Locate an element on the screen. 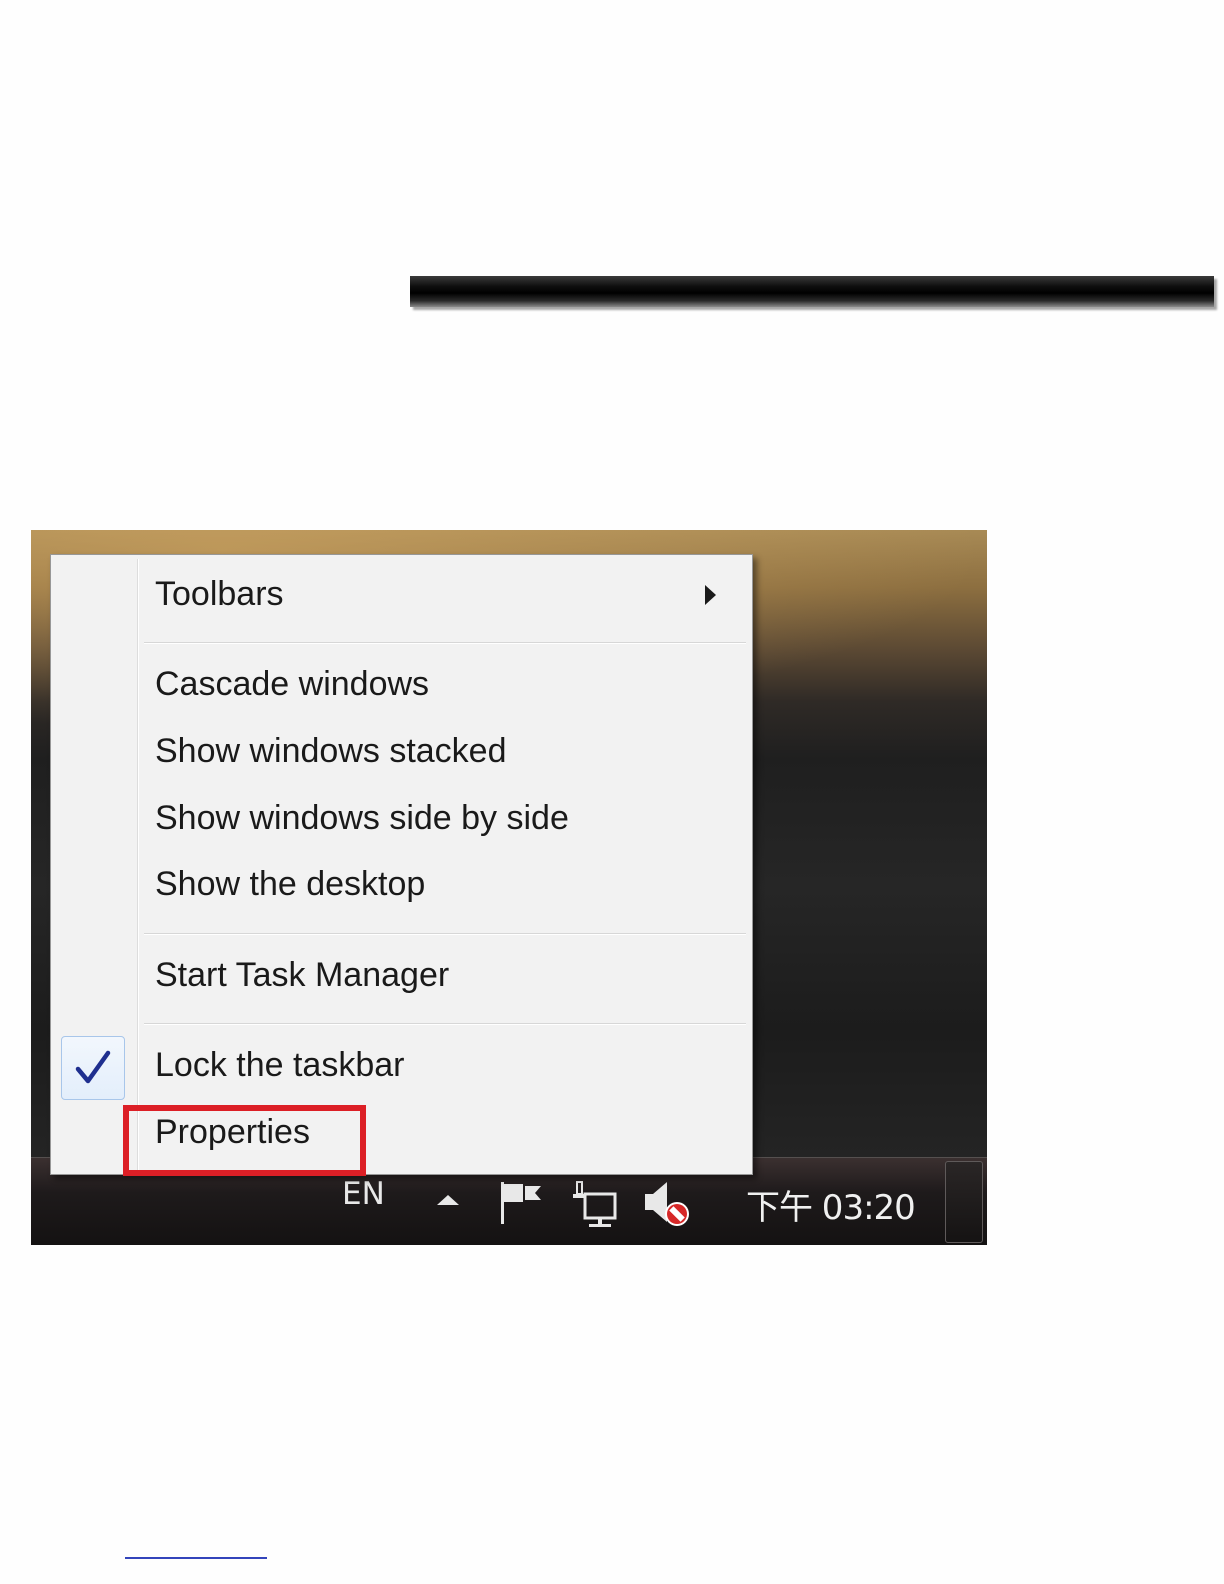 The image size is (1224, 1584). menu-gutter-divider is located at coordinates (137, 864).